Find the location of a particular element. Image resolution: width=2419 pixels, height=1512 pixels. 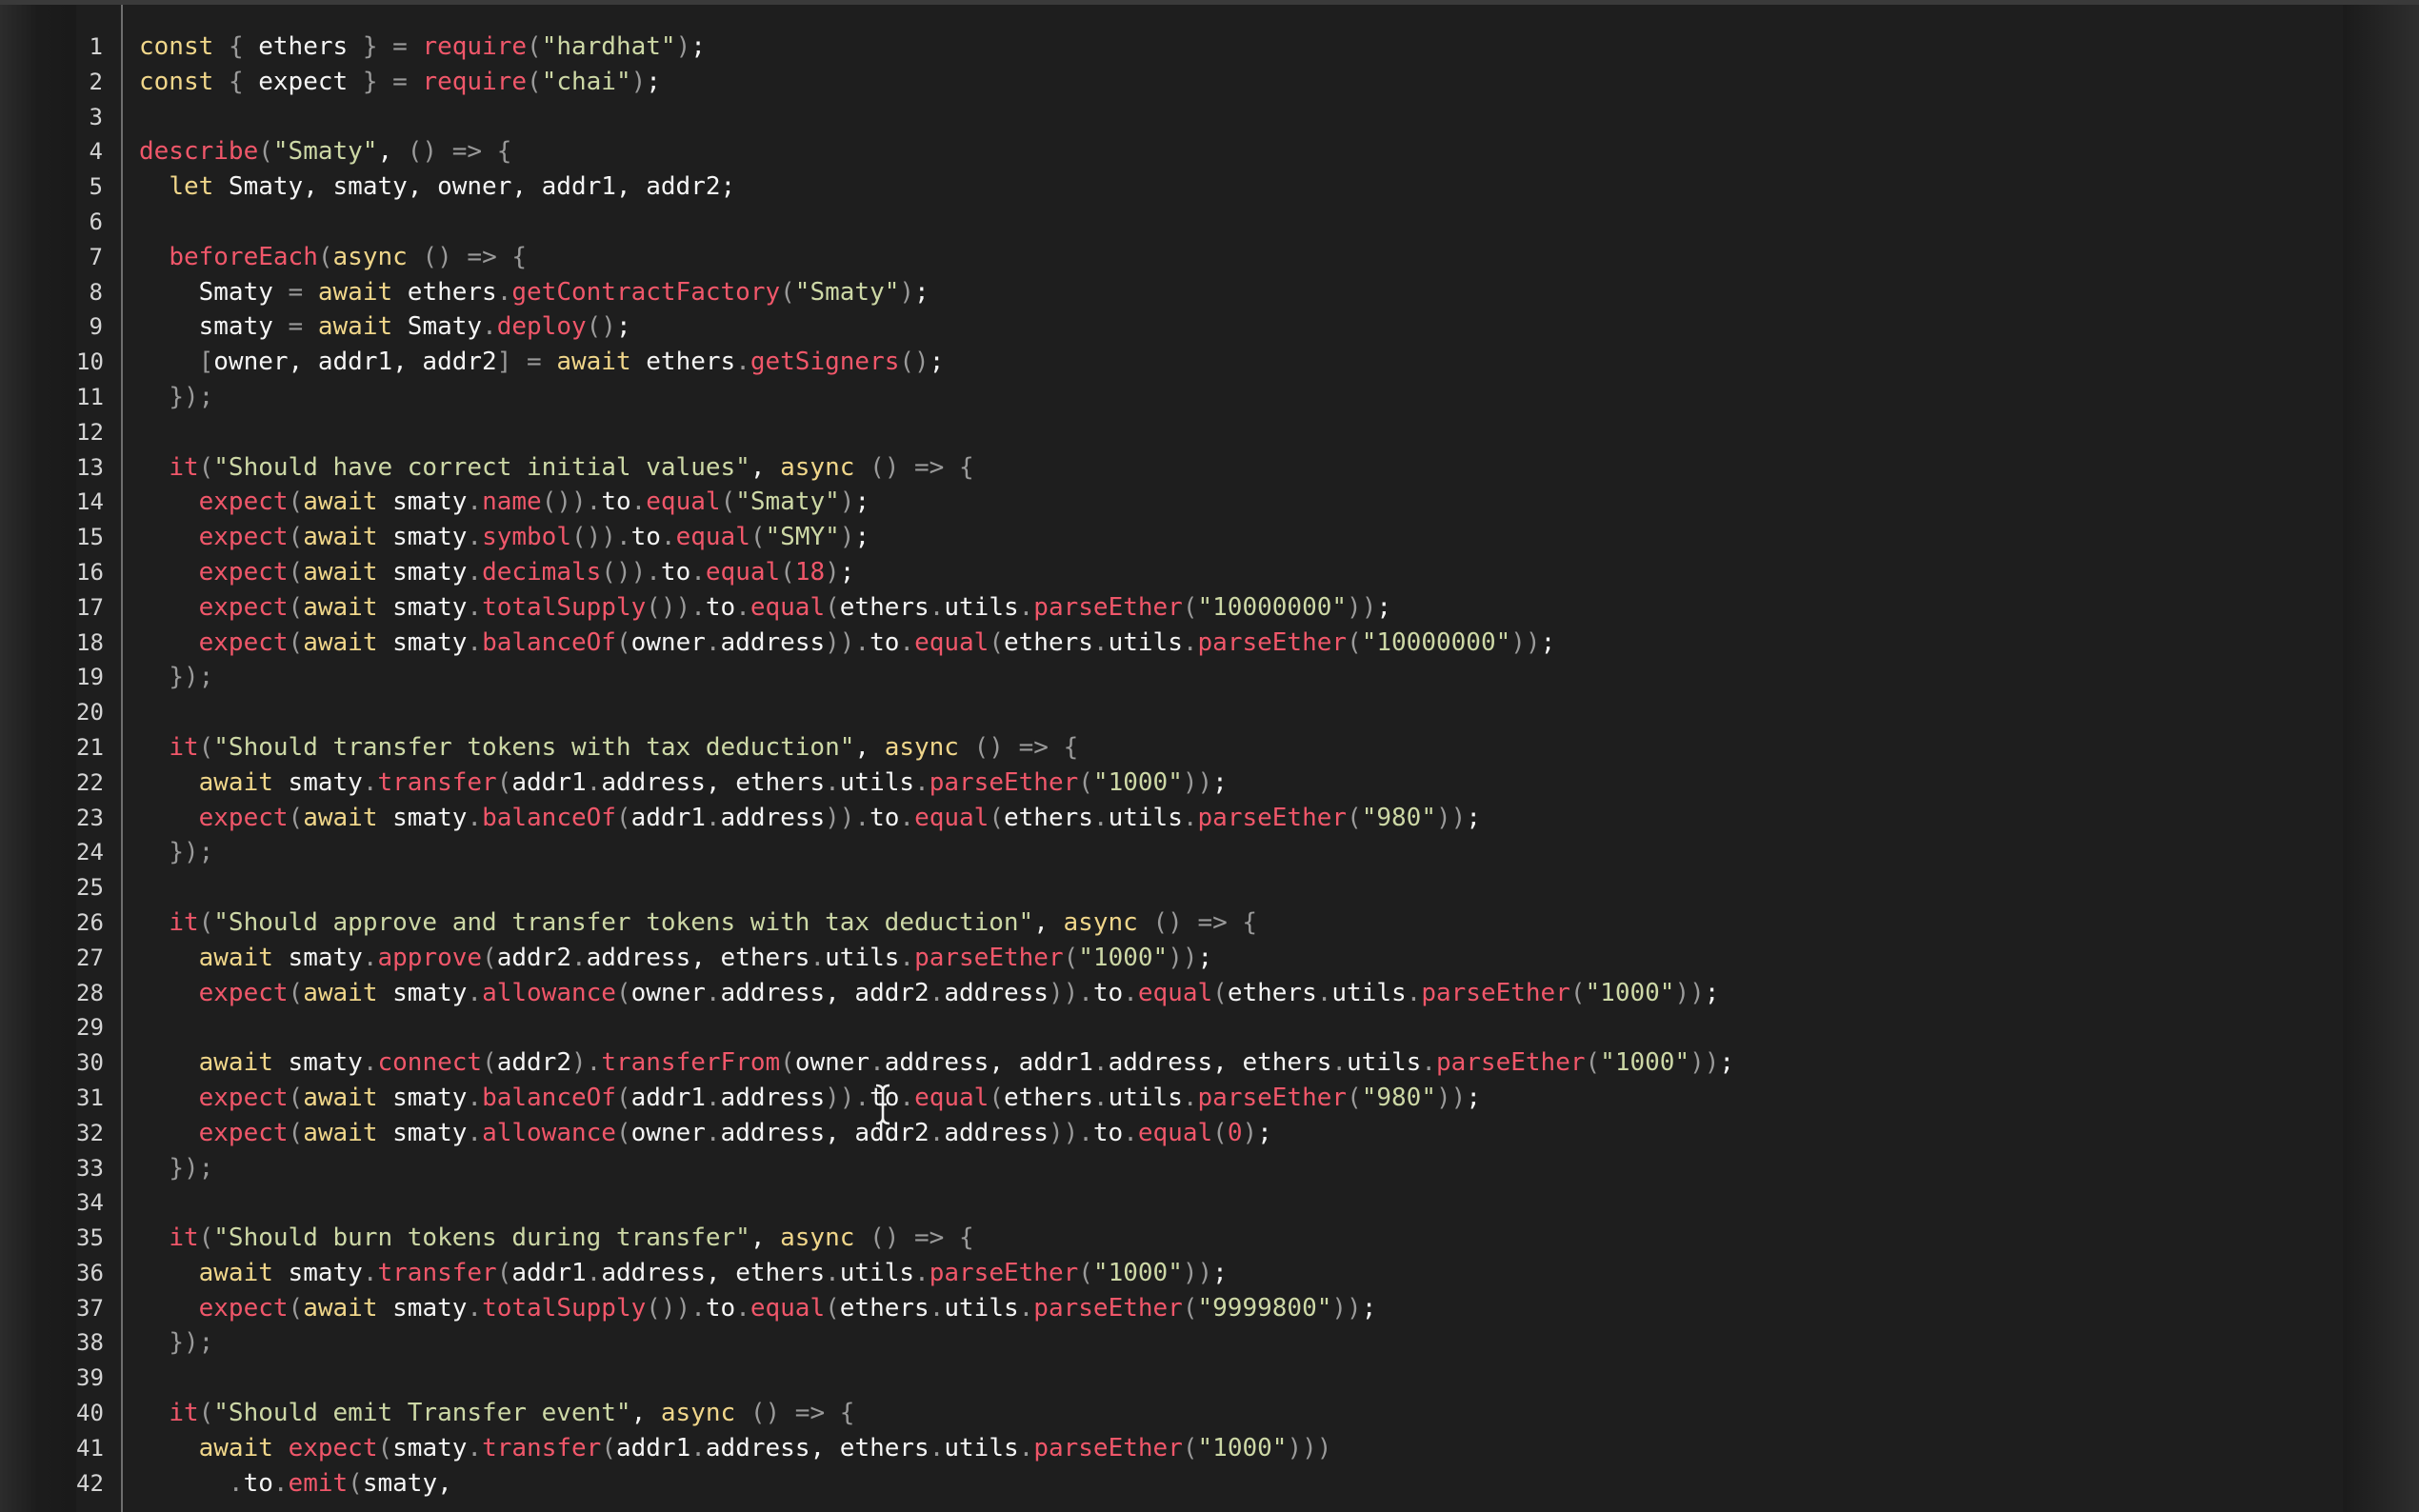

code-token: decimals is located at coordinates (542, 572).